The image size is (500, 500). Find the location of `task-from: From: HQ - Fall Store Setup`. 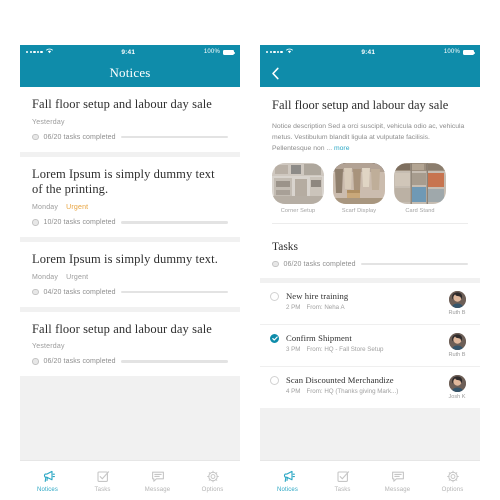

task-from: From: HQ - Fall Store Setup is located at coordinates (345, 349).